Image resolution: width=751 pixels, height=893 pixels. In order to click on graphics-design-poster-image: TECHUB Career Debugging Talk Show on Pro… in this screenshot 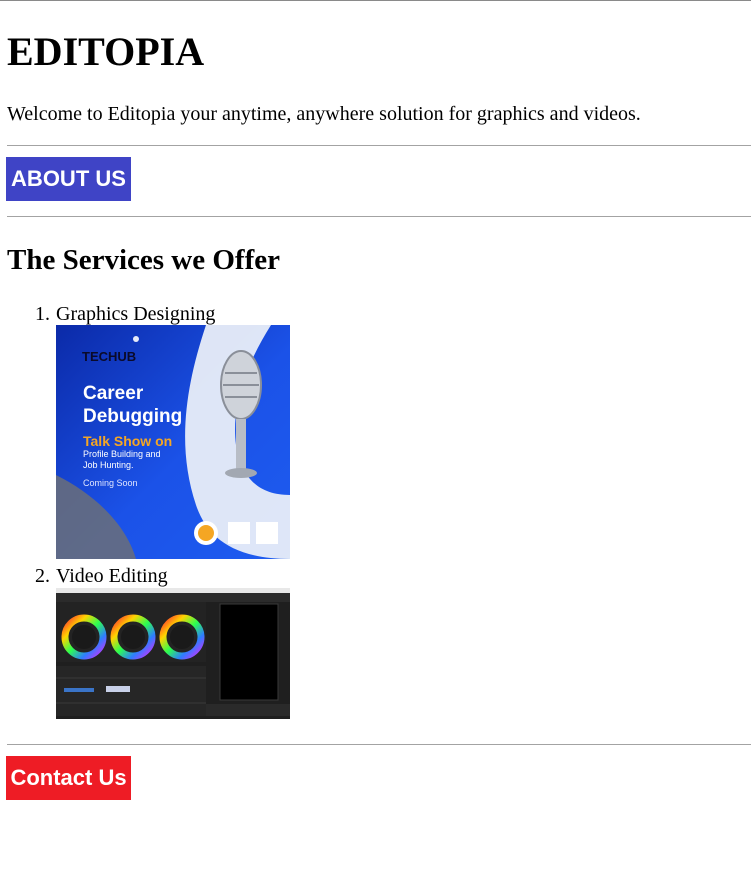, I will do `click(173, 442)`.